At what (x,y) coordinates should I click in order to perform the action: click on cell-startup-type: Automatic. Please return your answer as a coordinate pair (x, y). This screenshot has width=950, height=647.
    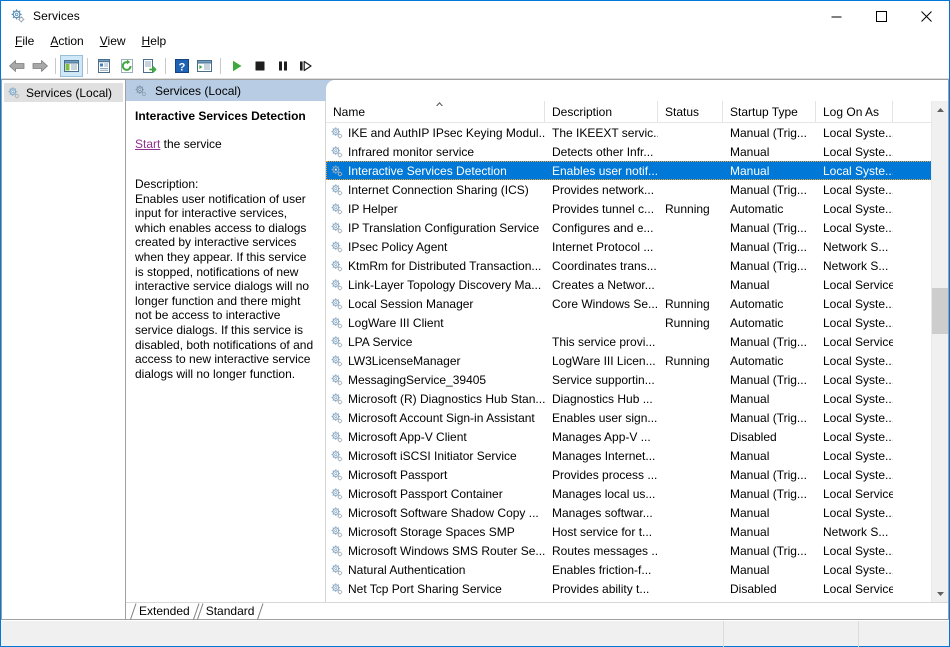
    Looking at the image, I should click on (757, 360).